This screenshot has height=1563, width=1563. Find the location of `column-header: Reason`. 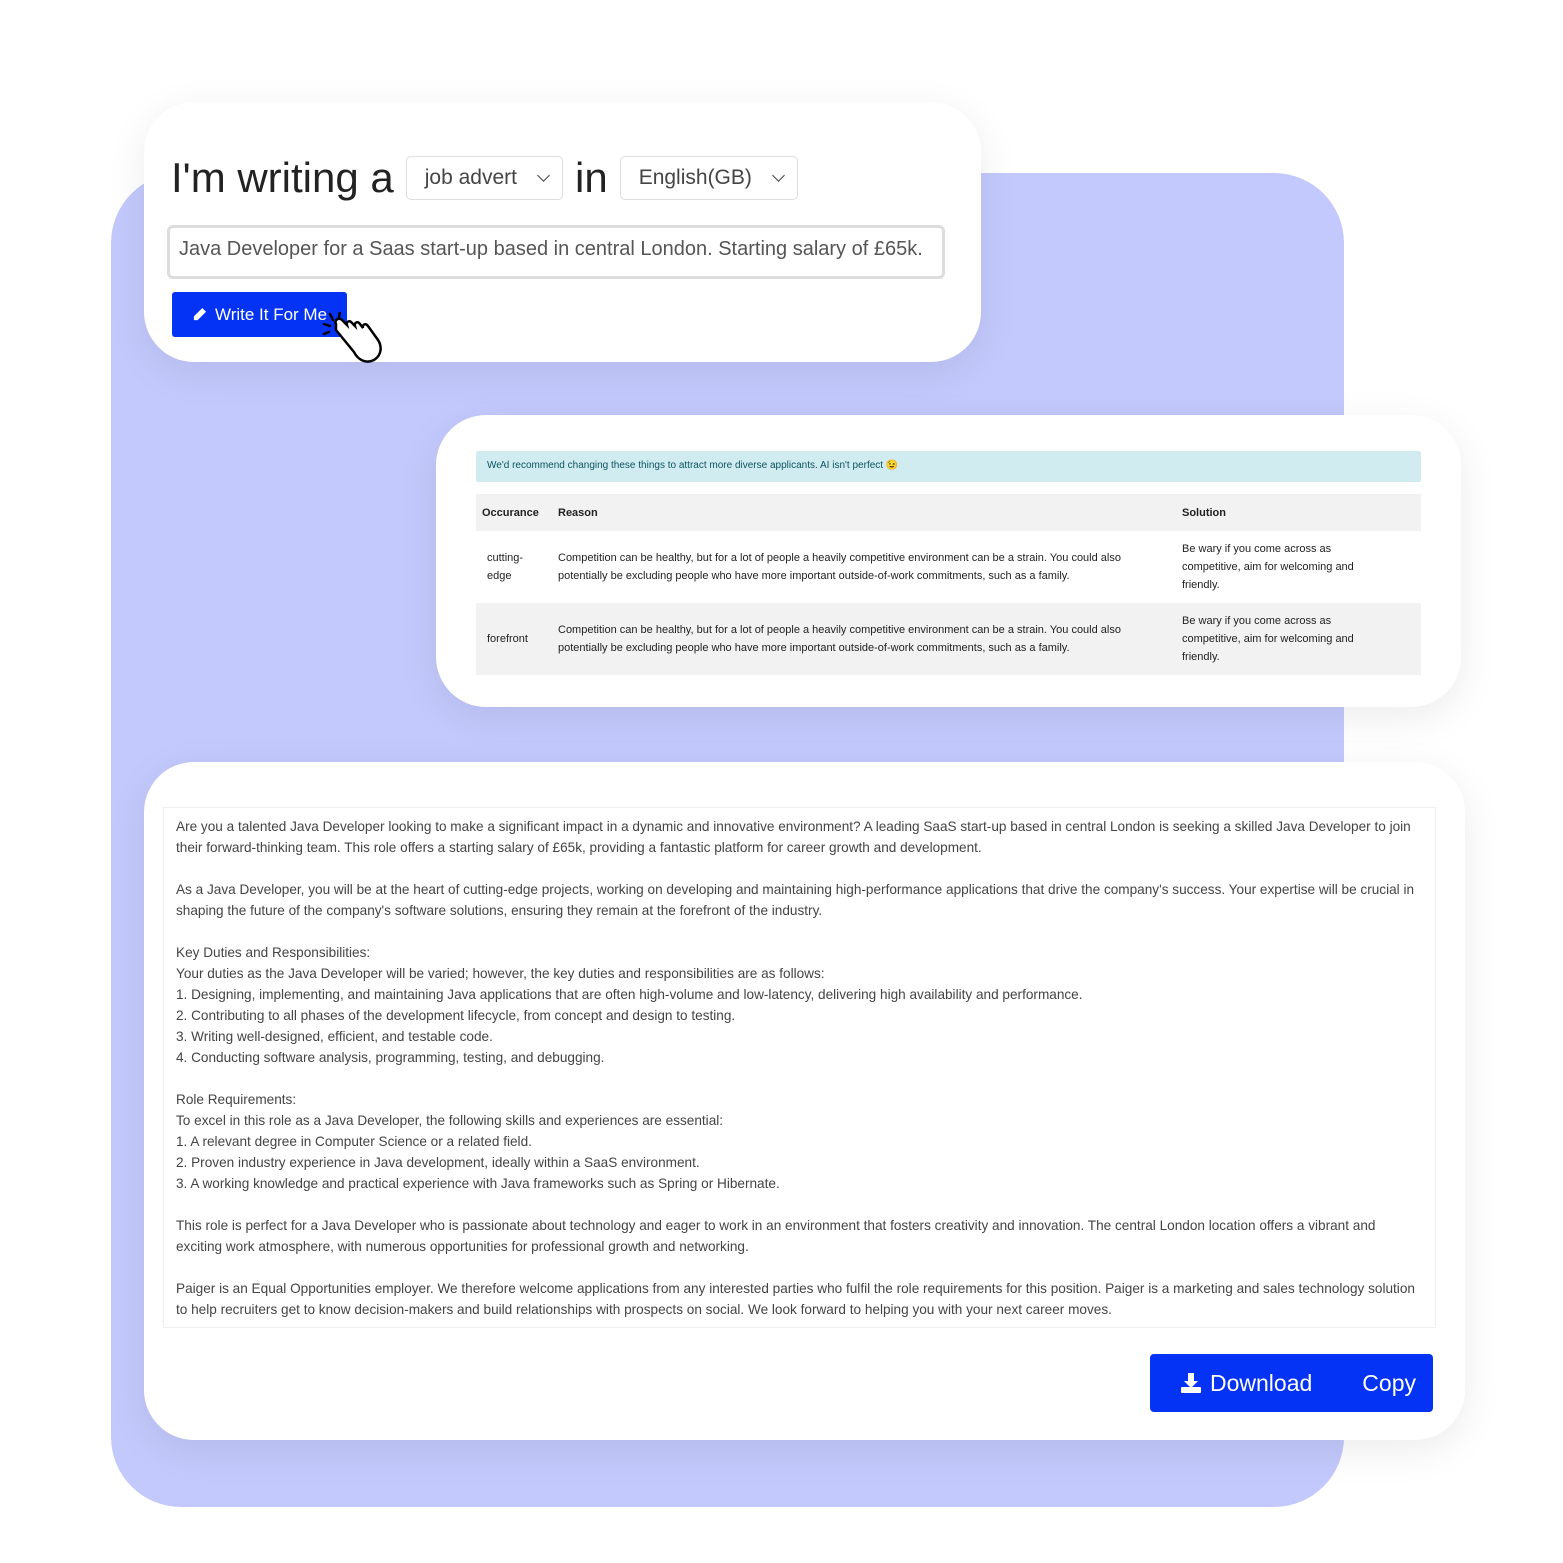

column-header: Reason is located at coordinates (864, 512).